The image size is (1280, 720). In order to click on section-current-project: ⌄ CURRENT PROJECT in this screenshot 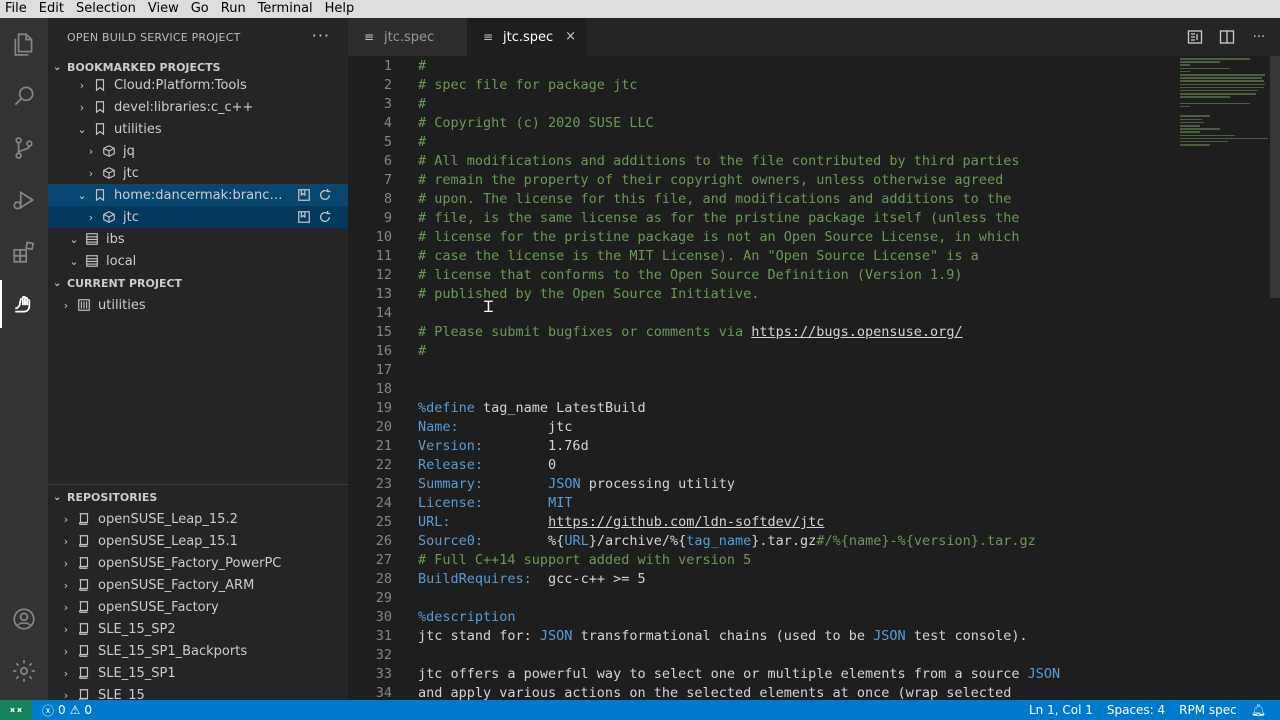, I will do `click(198, 283)`.